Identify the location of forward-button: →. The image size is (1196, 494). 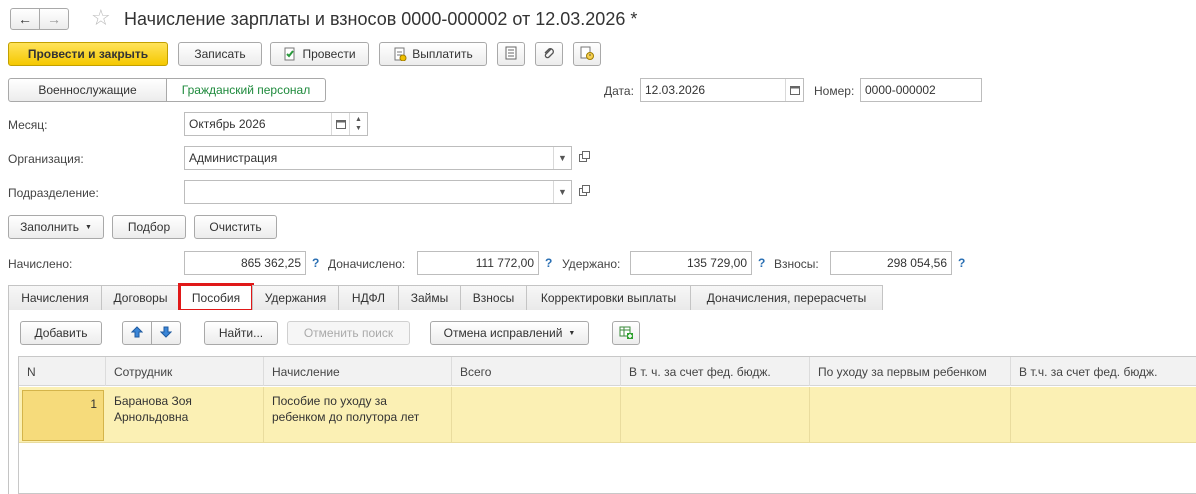
(54, 19).